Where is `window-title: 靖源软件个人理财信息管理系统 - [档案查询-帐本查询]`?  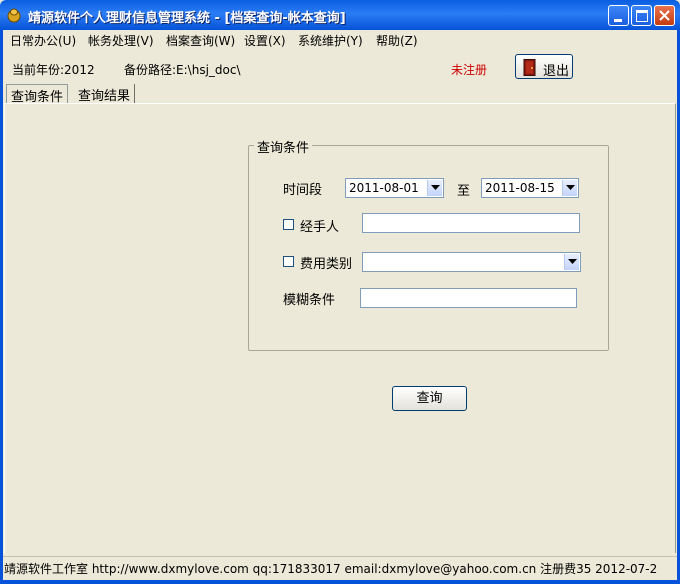
window-title: 靖源软件个人理财信息管理系统 - [档案查询-帐本查询] is located at coordinates (187, 18).